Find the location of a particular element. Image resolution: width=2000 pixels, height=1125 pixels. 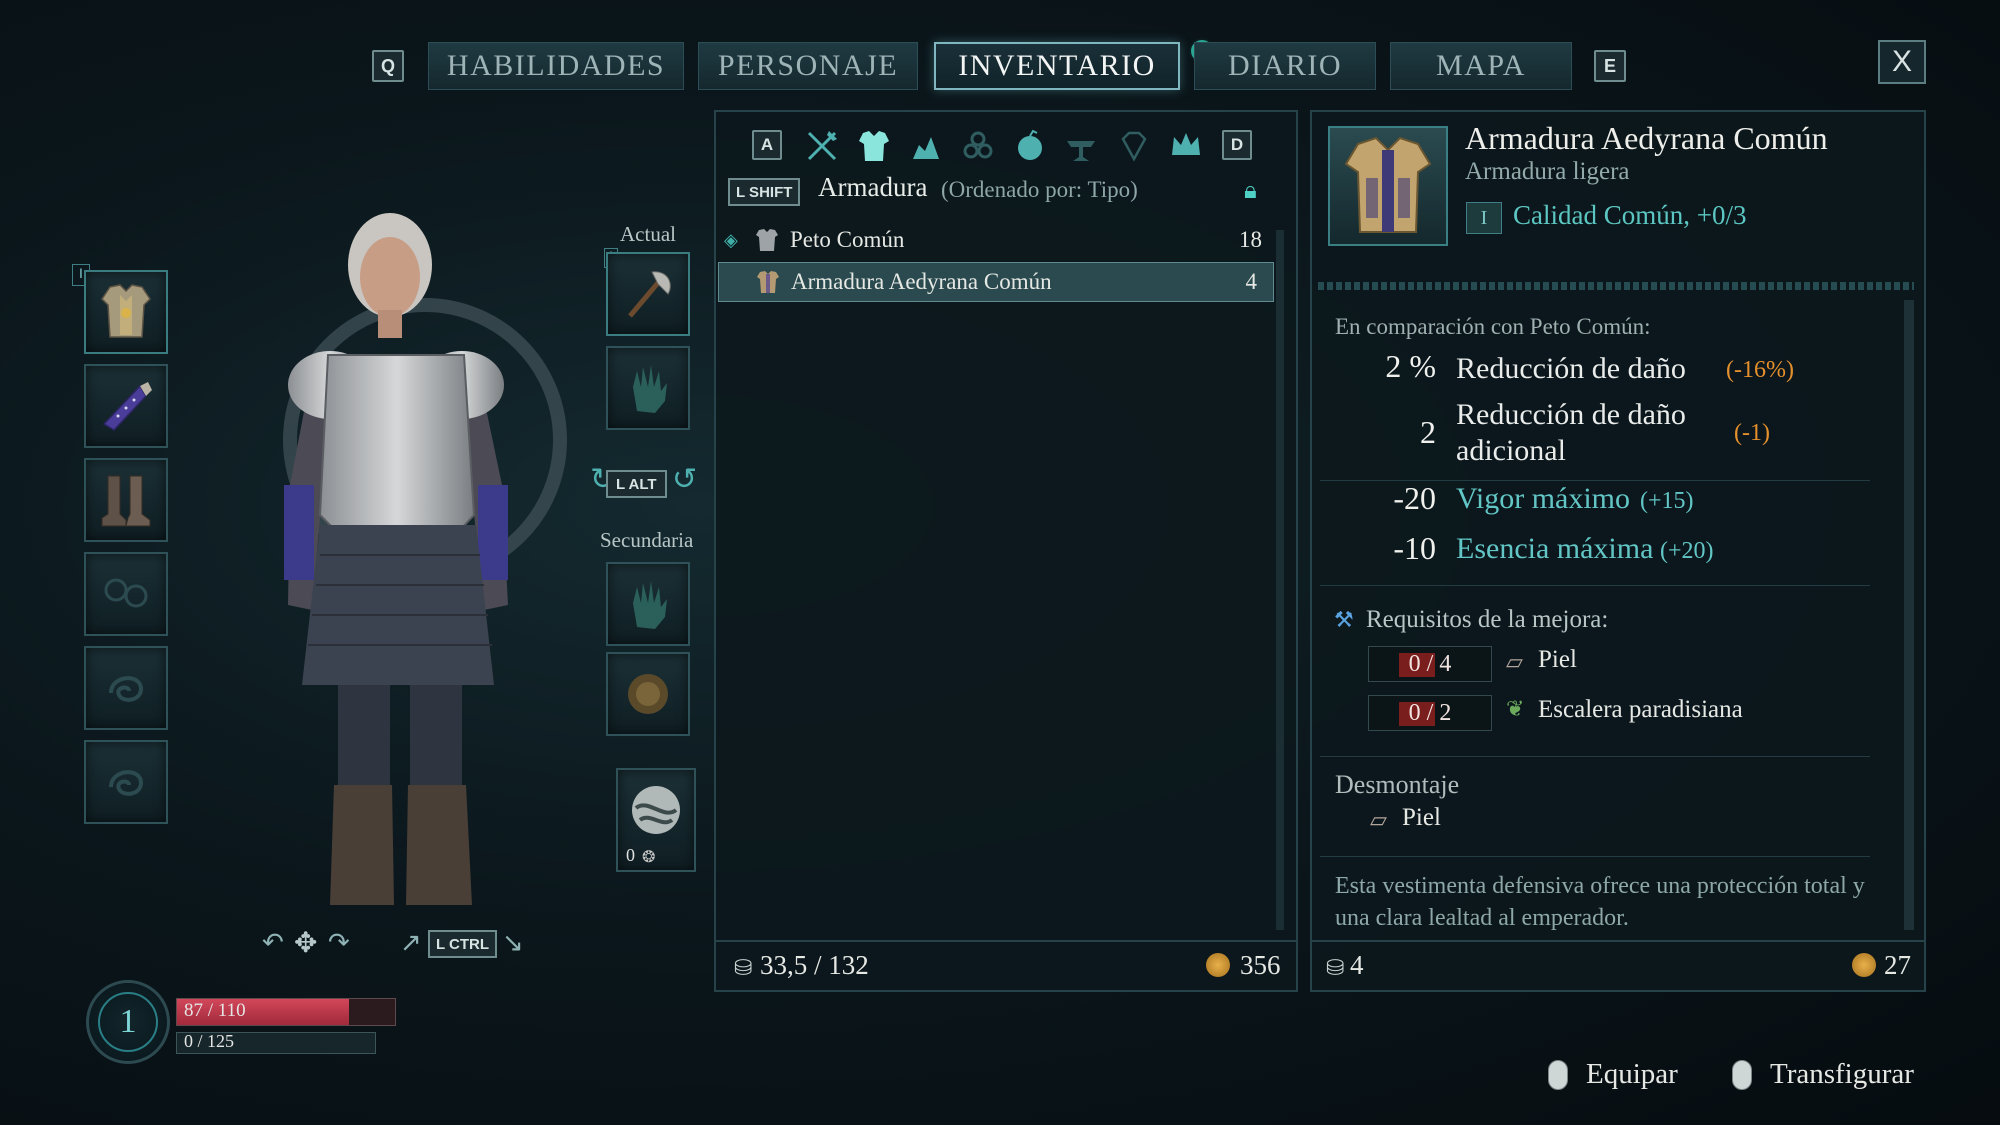

weight-lock-icon: 🔒︎ is located at coordinates (1250, 190).